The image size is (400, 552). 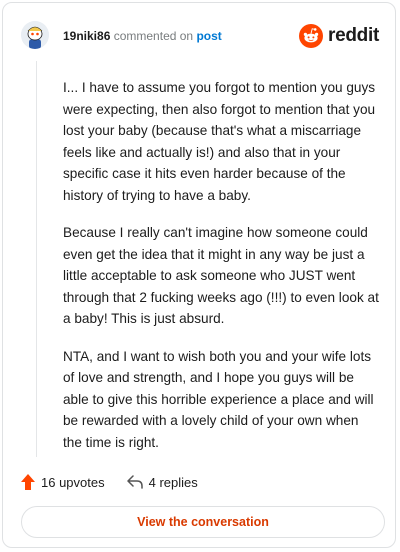 I want to click on reply-arrow-icon, so click(x=134, y=482).